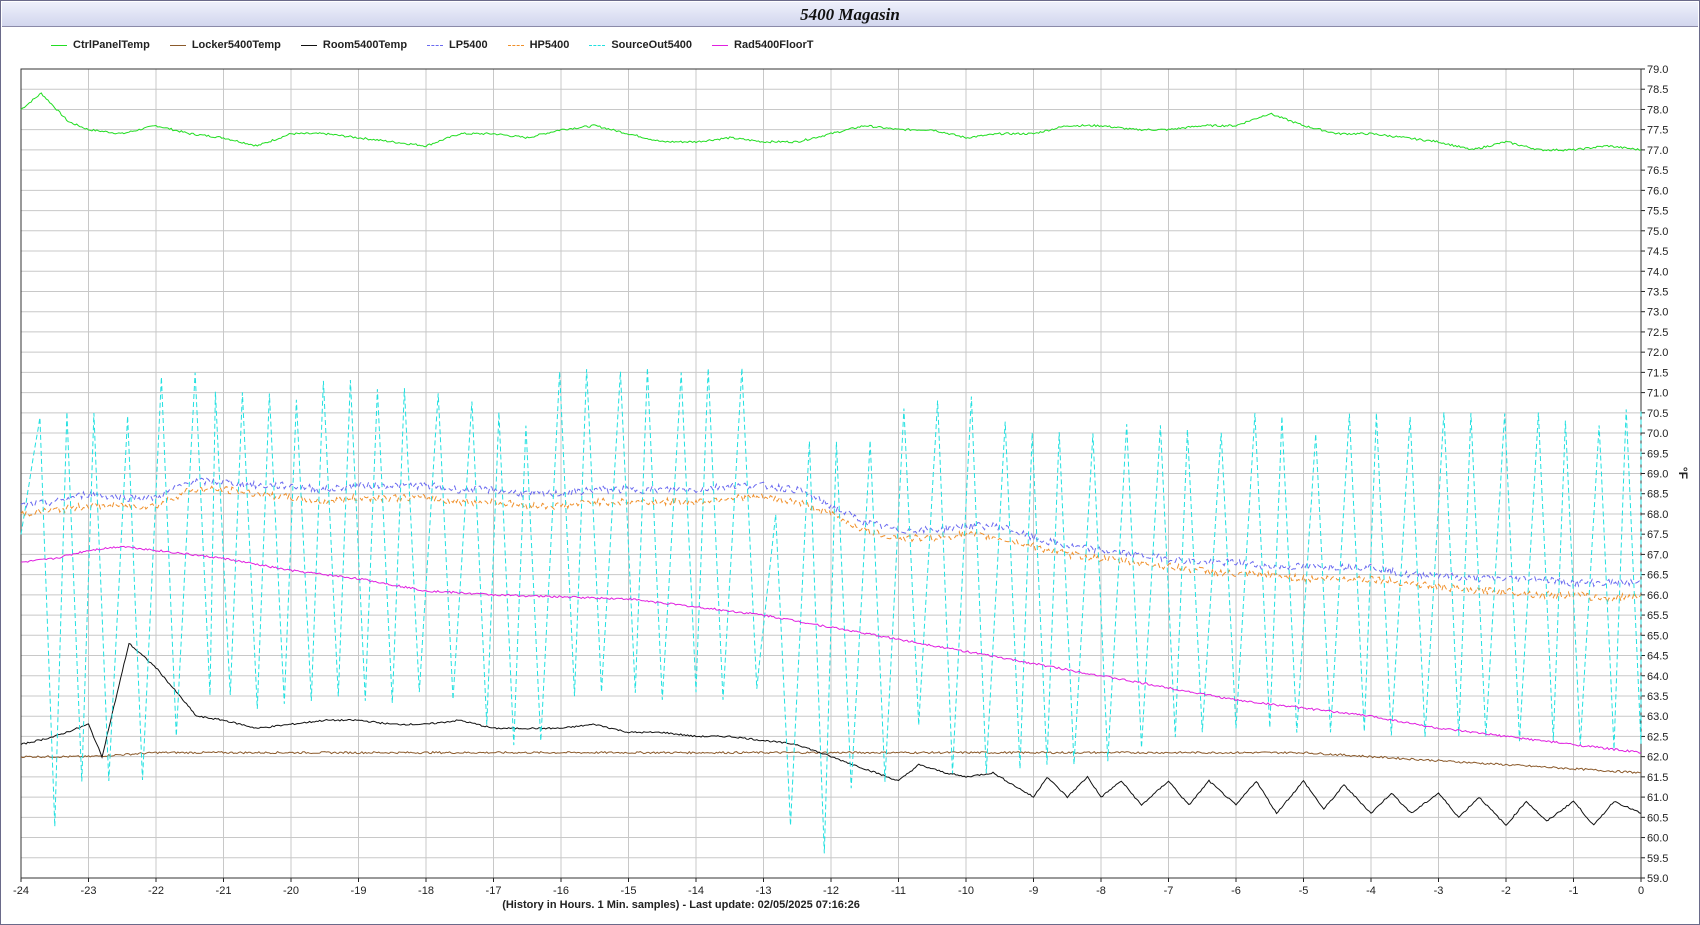  I want to click on y-tick-label: 76.0, so click(1657, 191).